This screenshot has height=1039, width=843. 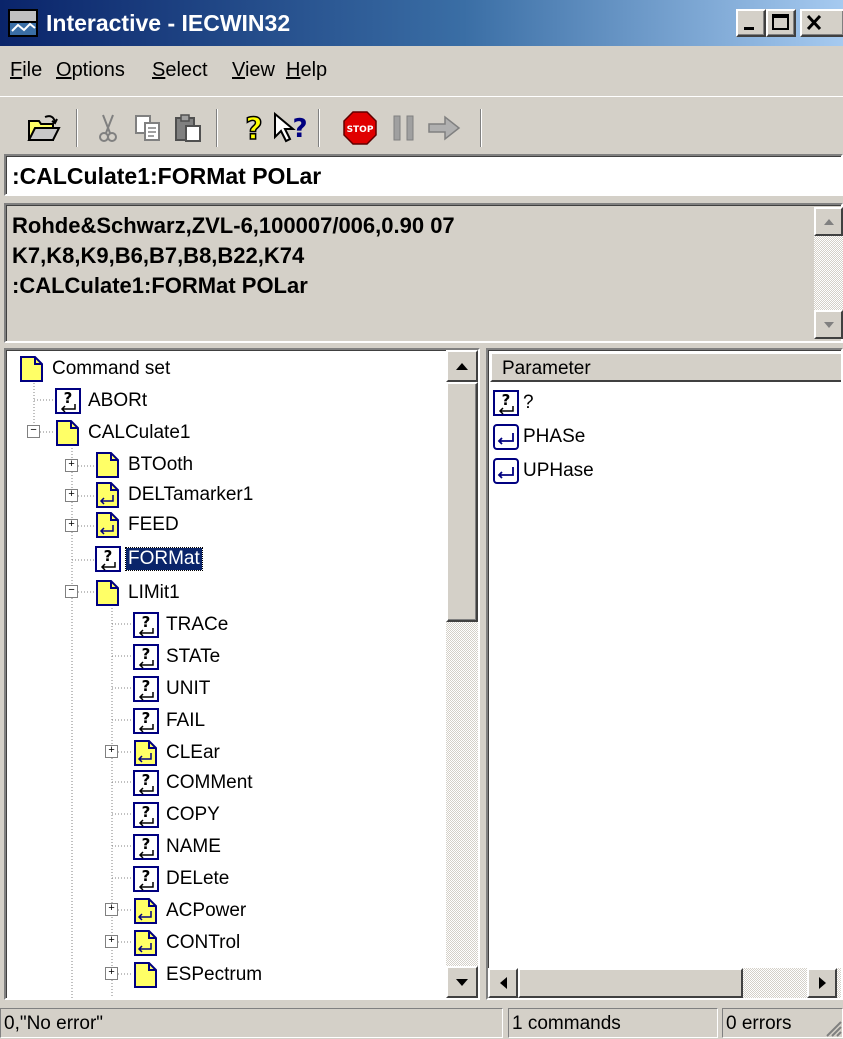 I want to click on run-button, so click(x=444, y=128).